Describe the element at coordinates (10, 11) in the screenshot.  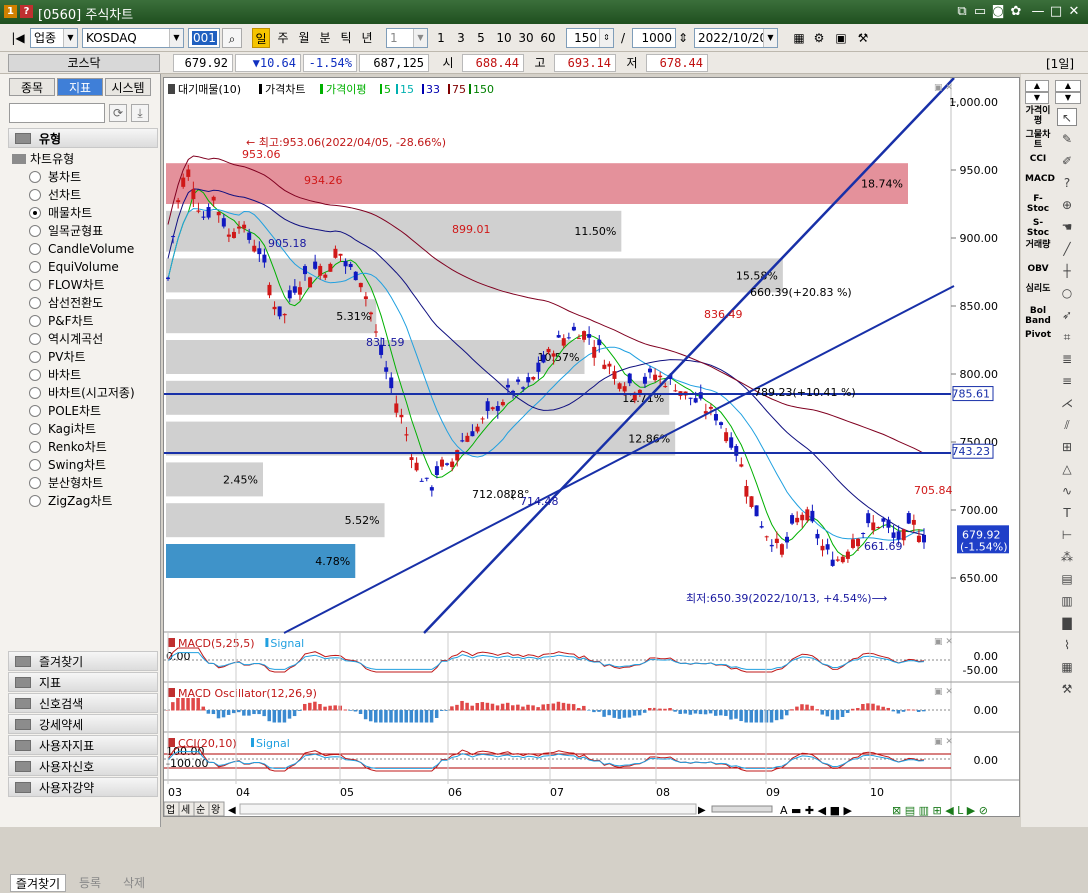
I see `window-number-badge: 1` at that location.